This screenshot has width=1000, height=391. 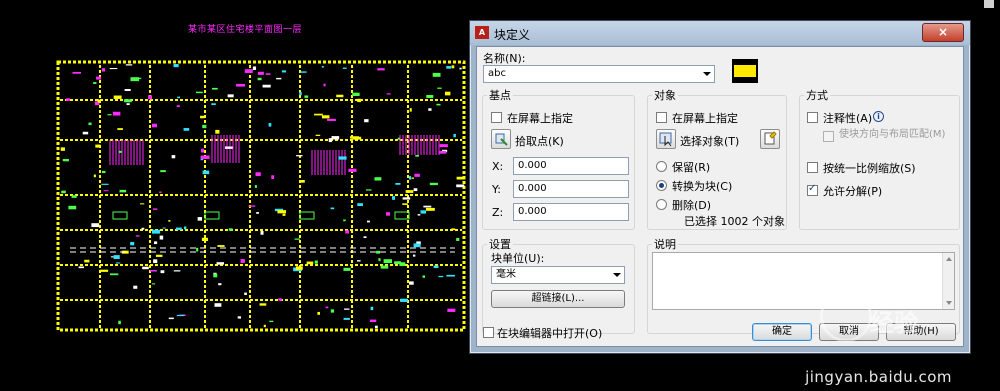 What do you see at coordinates (720, 33) in the screenshot?
I see `dialog-titlebar: A 块定义 ×` at bounding box center [720, 33].